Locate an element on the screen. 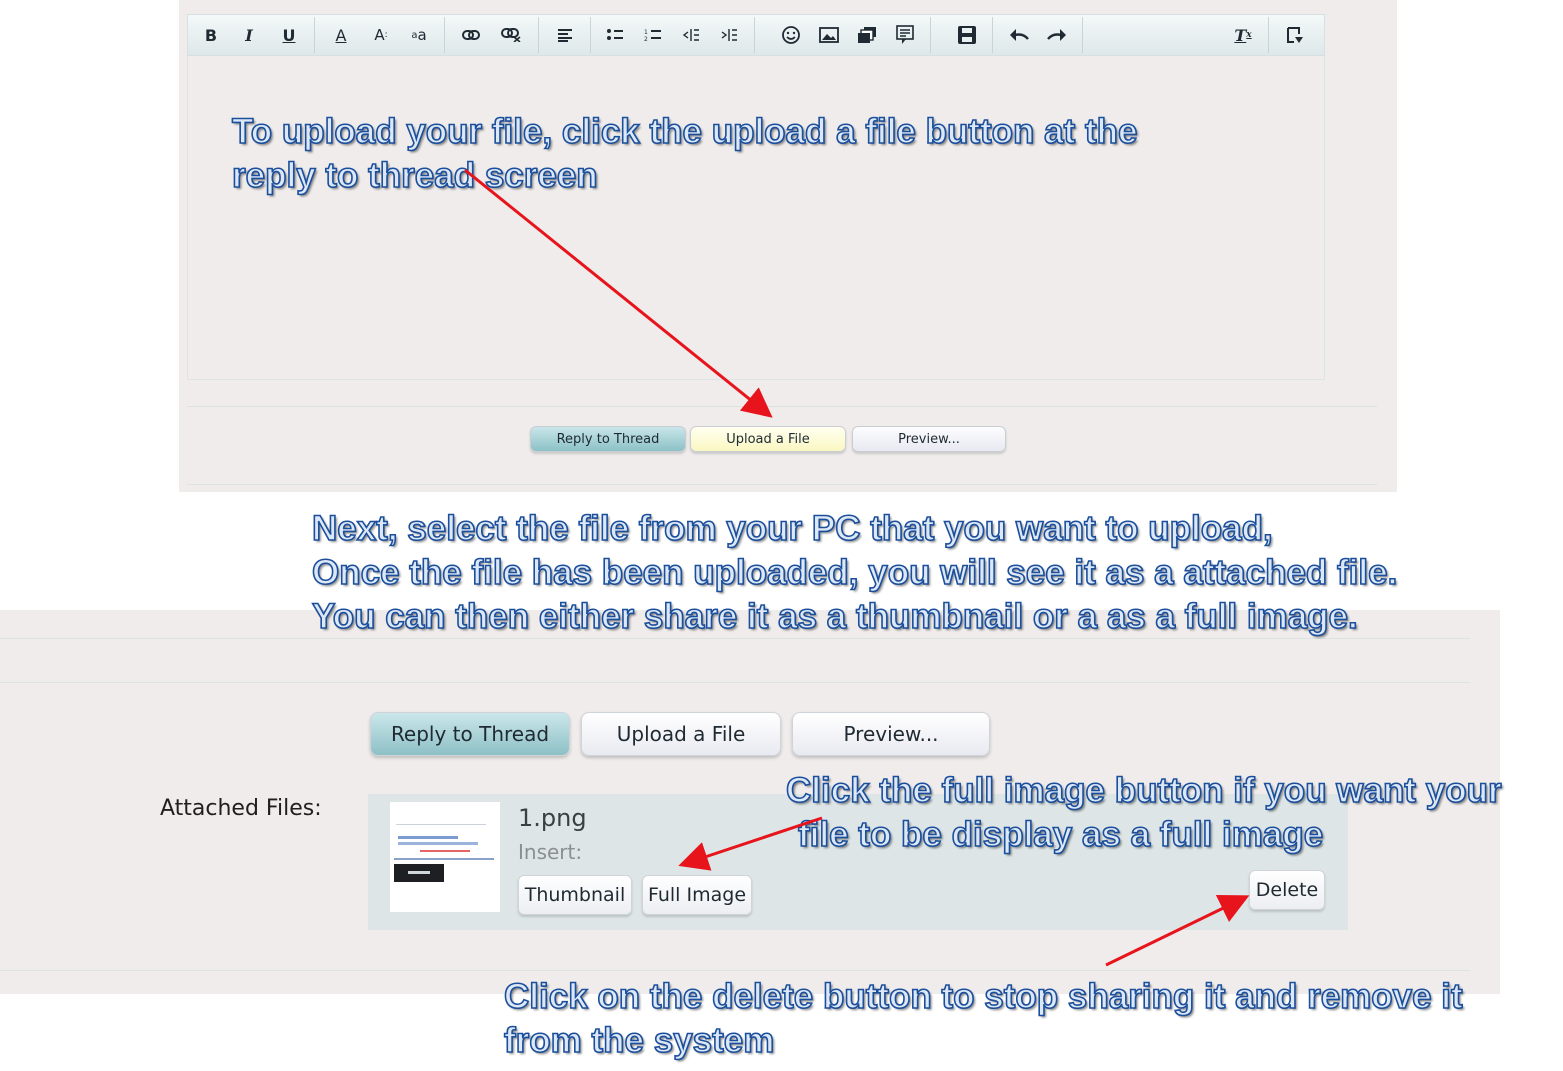  redo-button is located at coordinates (1057, 35).